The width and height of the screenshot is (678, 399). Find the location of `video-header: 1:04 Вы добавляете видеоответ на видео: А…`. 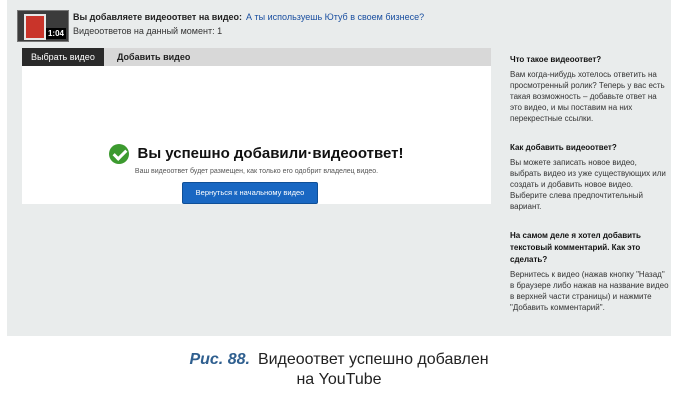

video-header: 1:04 Вы добавляете видеоответ на видео: А… is located at coordinates (257, 26).